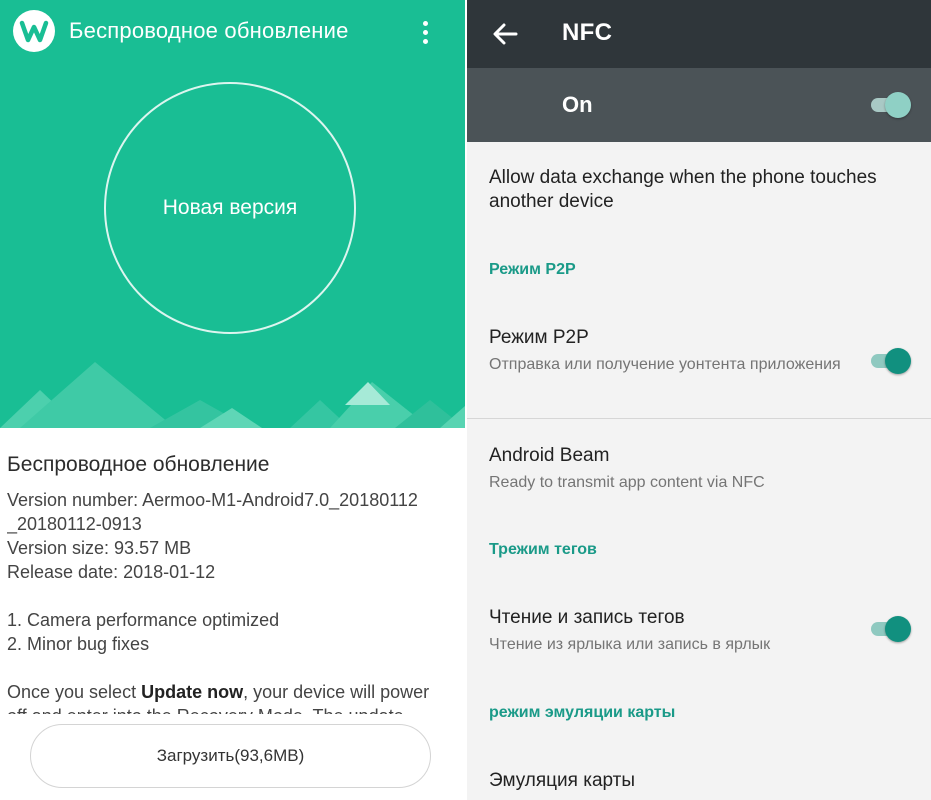 This screenshot has width=931, height=800. What do you see at coordinates (699, 105) in the screenshot?
I see `master-switch-bar: On` at bounding box center [699, 105].